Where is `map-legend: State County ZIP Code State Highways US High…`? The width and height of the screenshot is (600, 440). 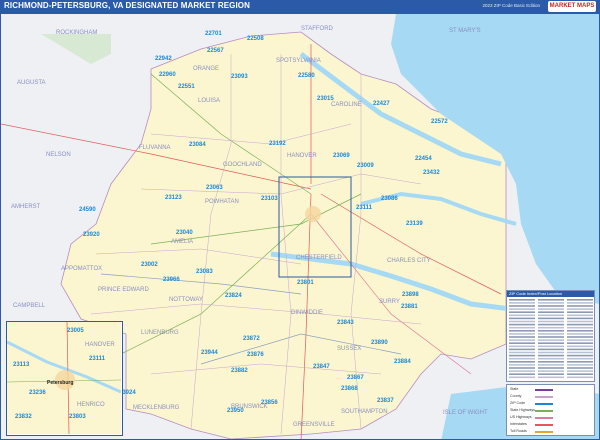 map-legend: State County ZIP Code State Highways US High… is located at coordinates (550, 410).